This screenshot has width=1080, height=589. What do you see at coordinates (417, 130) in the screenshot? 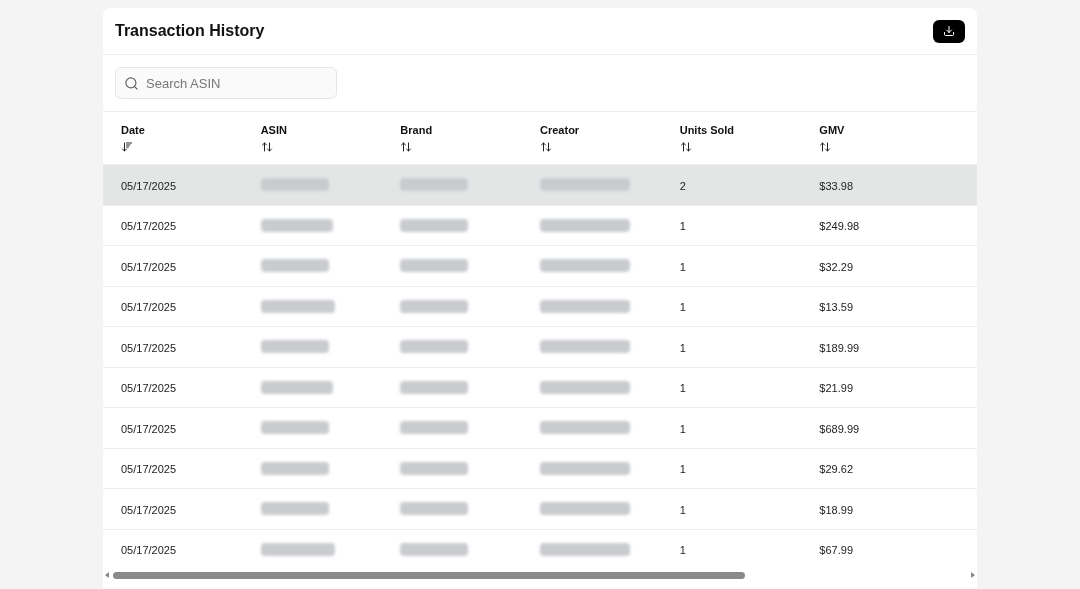
I see `column-header: Brand` at bounding box center [417, 130].